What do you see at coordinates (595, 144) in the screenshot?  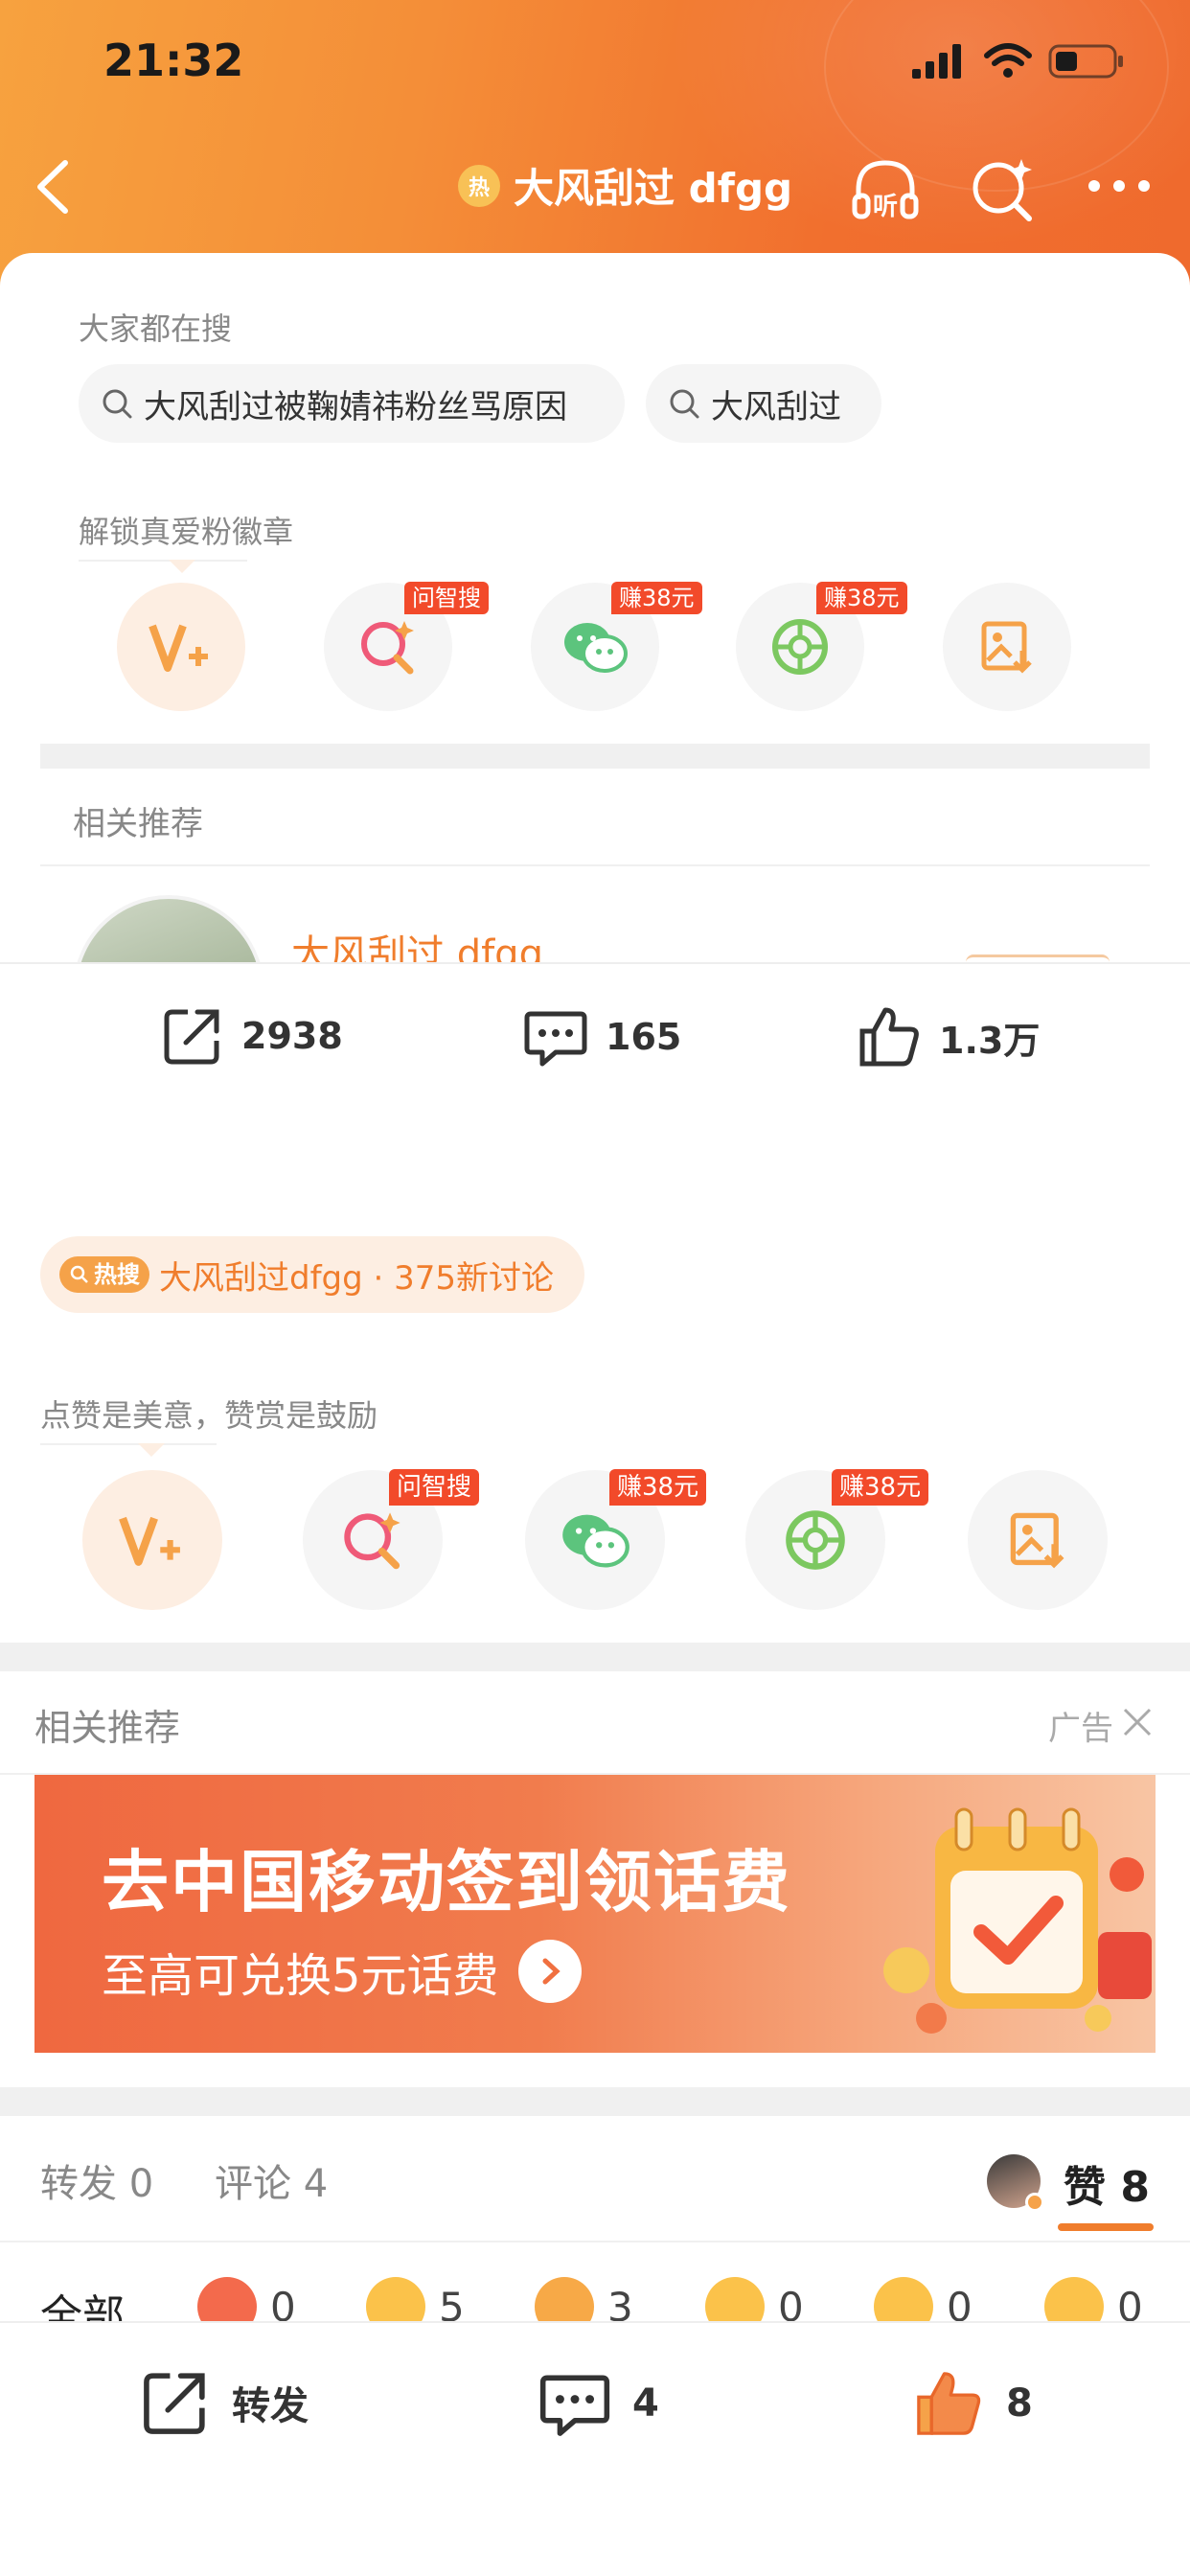 I see `top-header: 21:32 热 大风刮过 dfgg 听` at bounding box center [595, 144].